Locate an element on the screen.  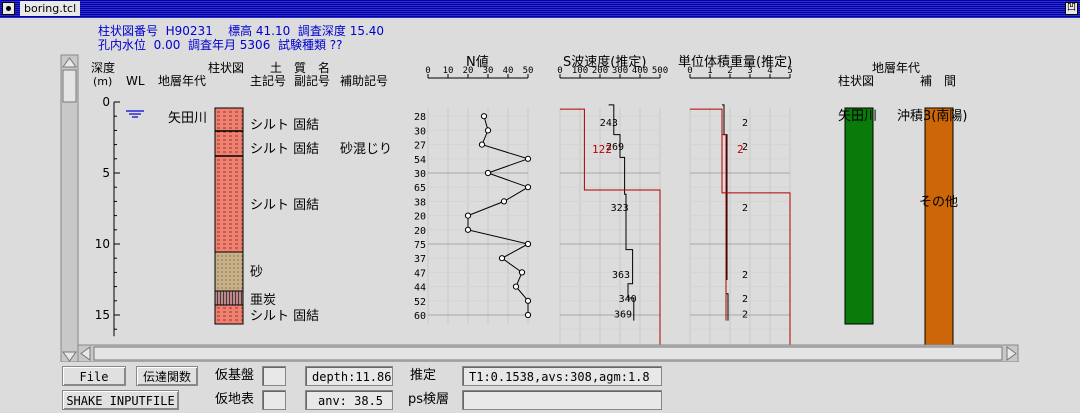
col-column: 柱状図 is located at coordinates (226, 67).